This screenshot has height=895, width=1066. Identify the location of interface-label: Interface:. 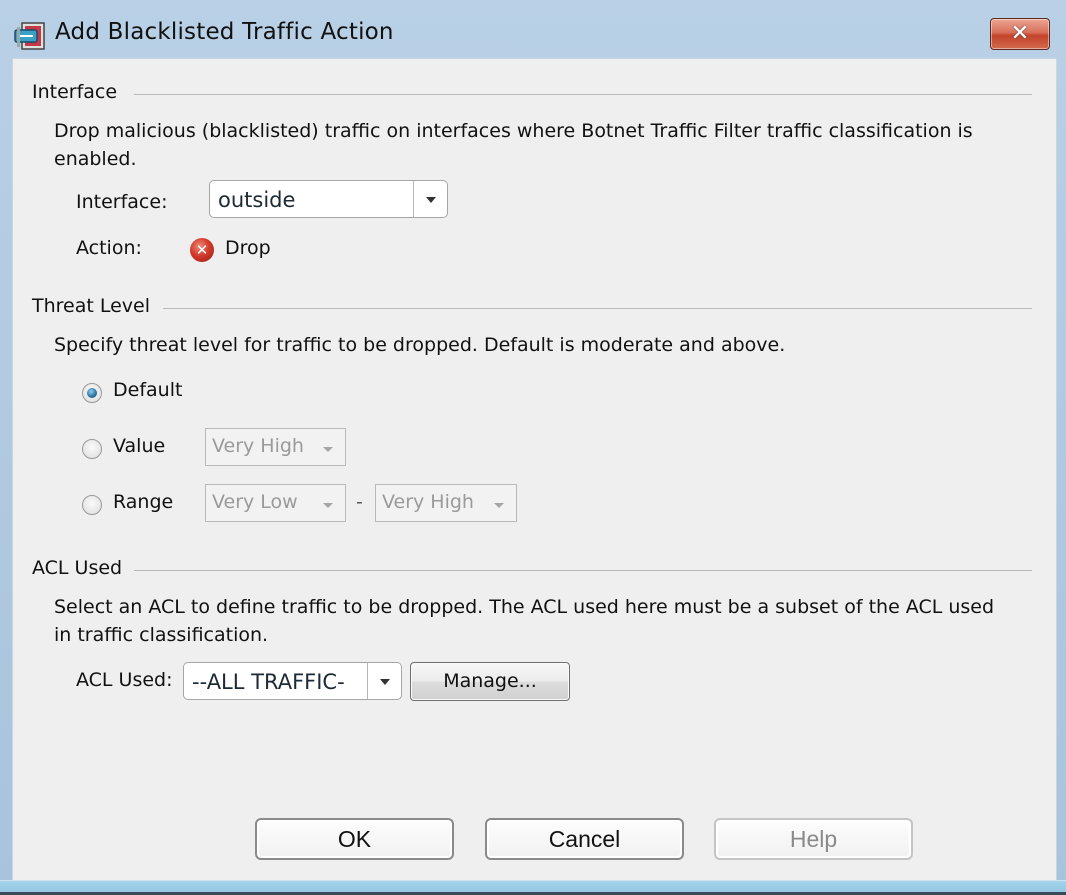
(122, 202).